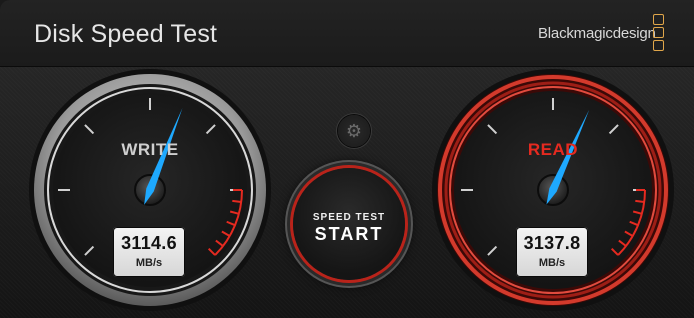  I want to click on write-readout: 3114.6 MB/s, so click(149, 252).